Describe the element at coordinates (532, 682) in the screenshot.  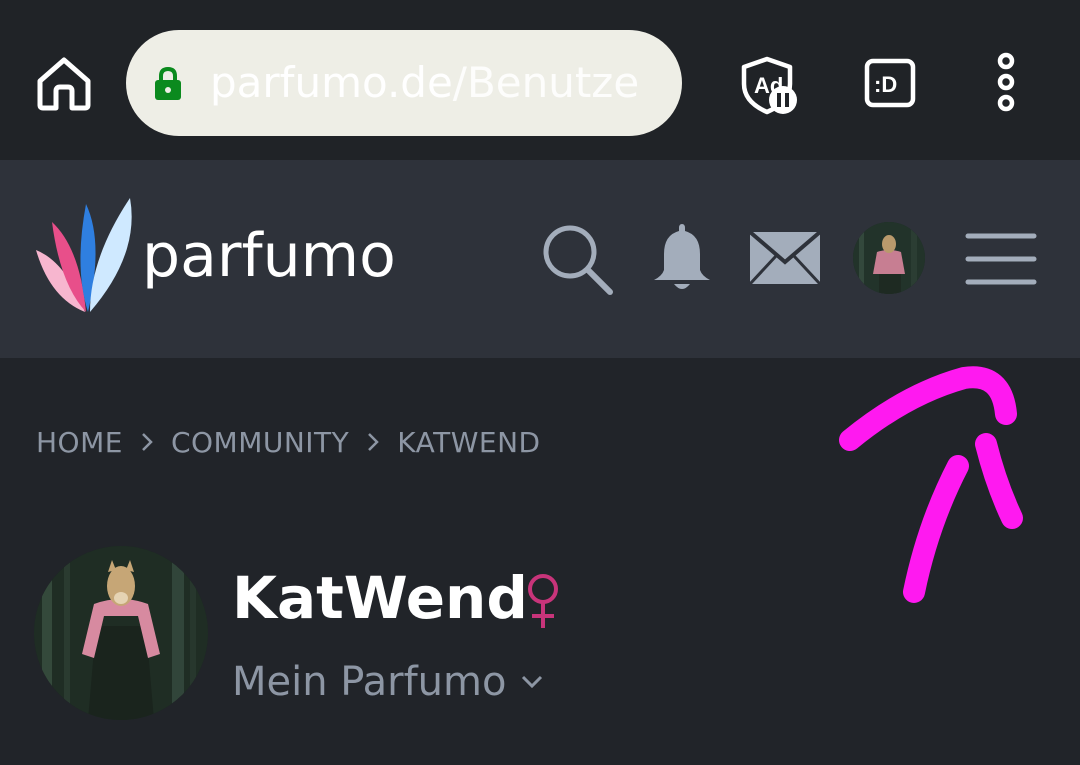
I see `chevron-down-icon` at that location.